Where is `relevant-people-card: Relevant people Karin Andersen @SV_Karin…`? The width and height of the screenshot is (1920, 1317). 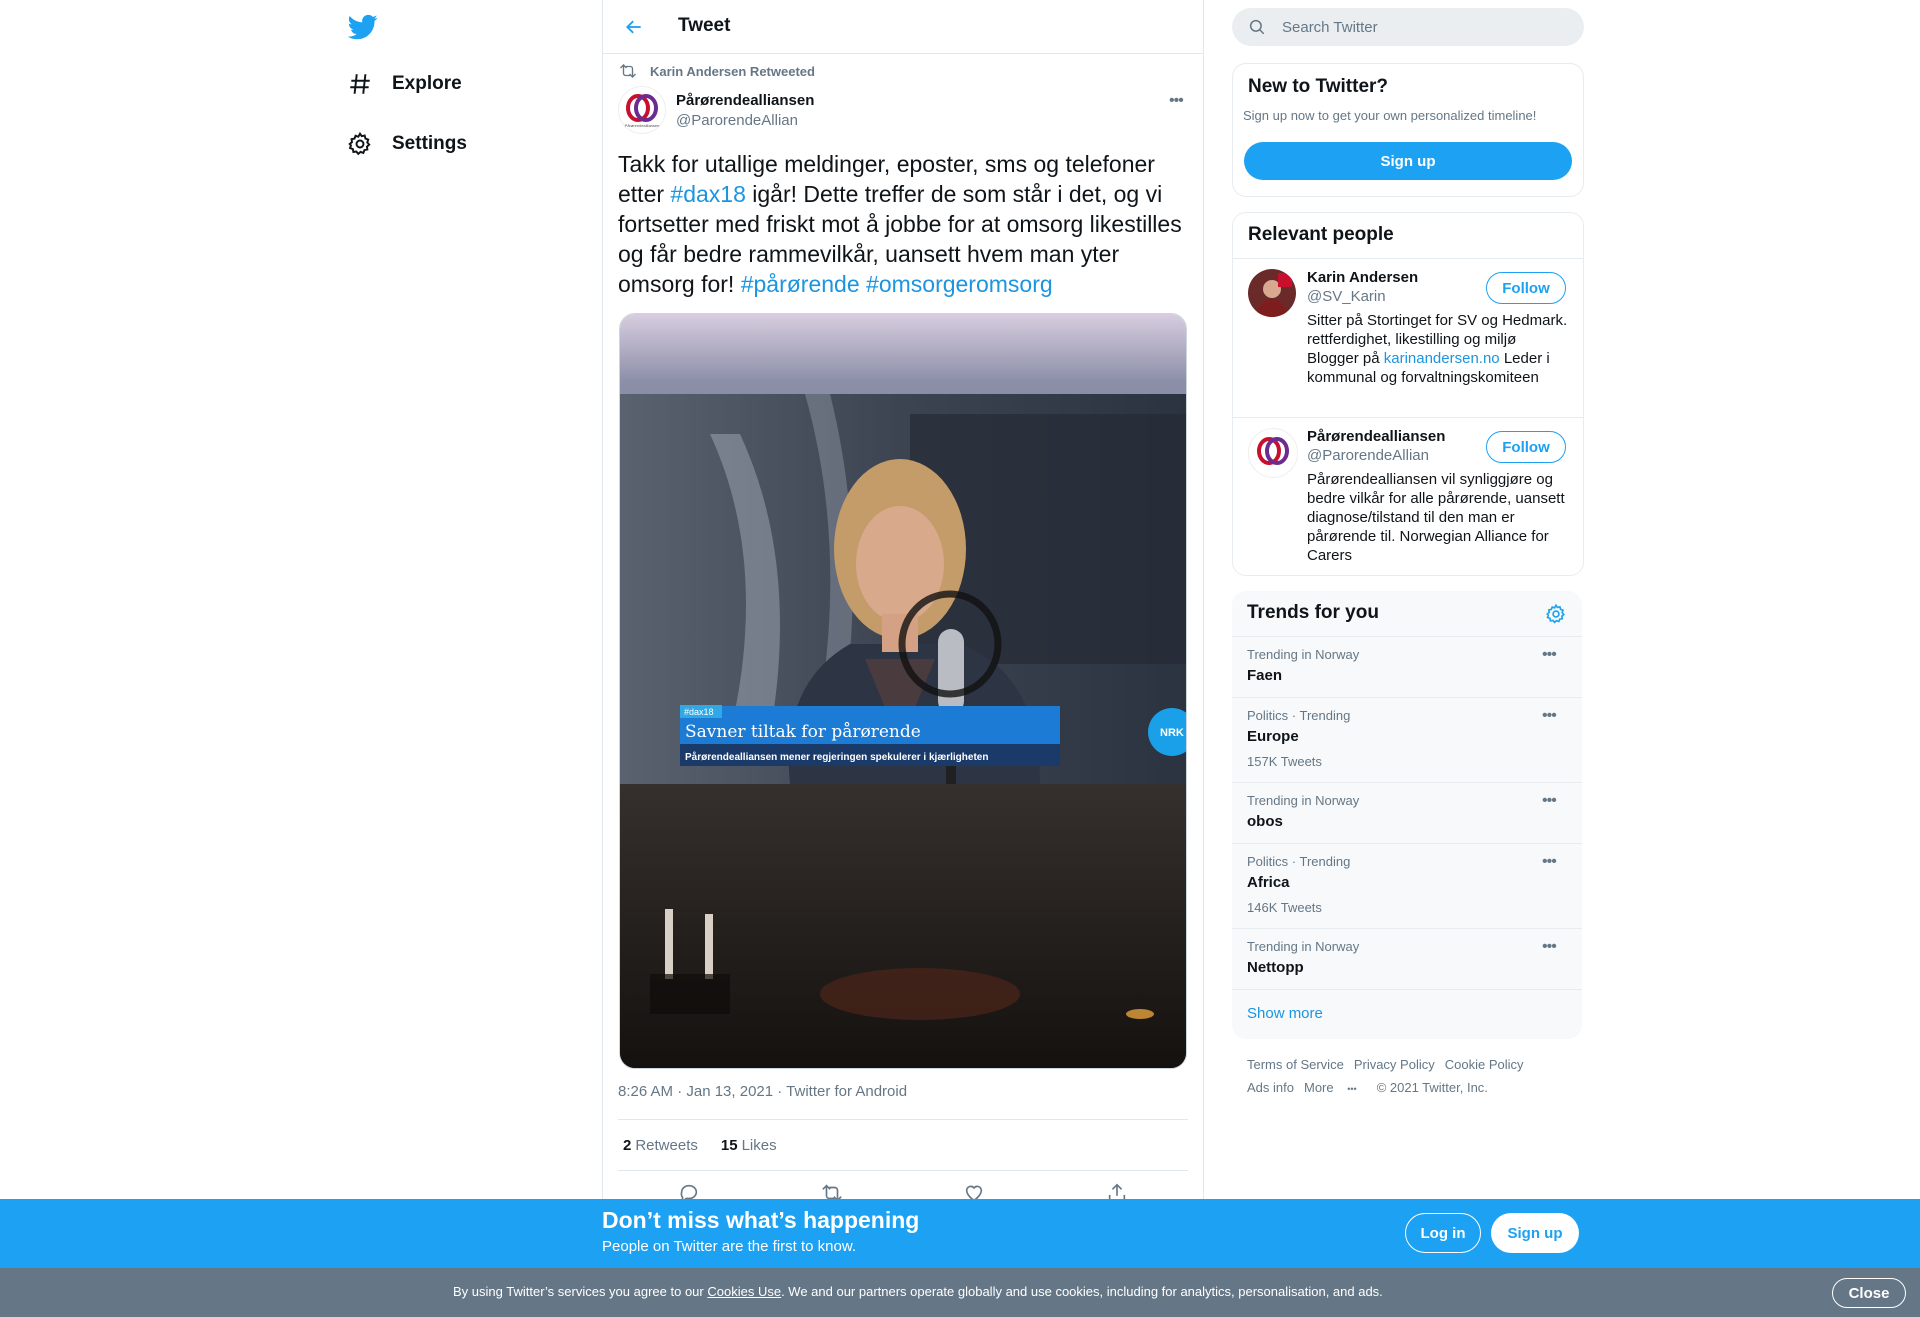 relevant-people-card: Relevant people Karin Andersen @SV_Karin… is located at coordinates (1408, 394).